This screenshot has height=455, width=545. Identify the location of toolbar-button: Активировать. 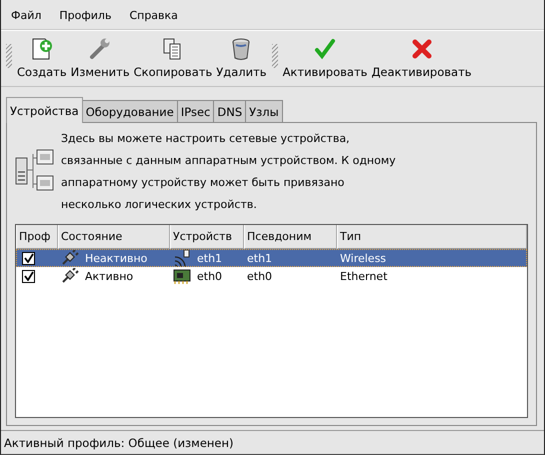
(325, 58).